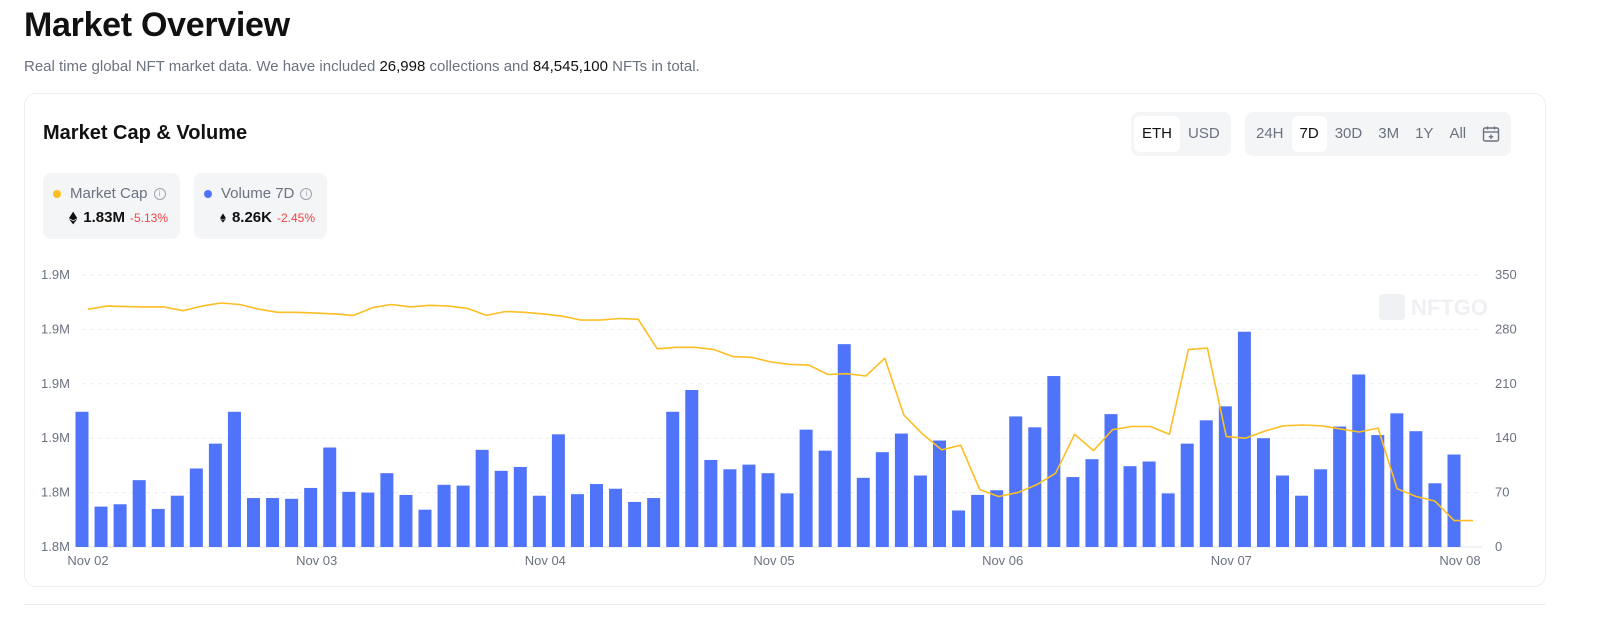 The image size is (1600, 619). What do you see at coordinates (148, 217) in the screenshot?
I see `market-cap-change: -5.13%` at bounding box center [148, 217].